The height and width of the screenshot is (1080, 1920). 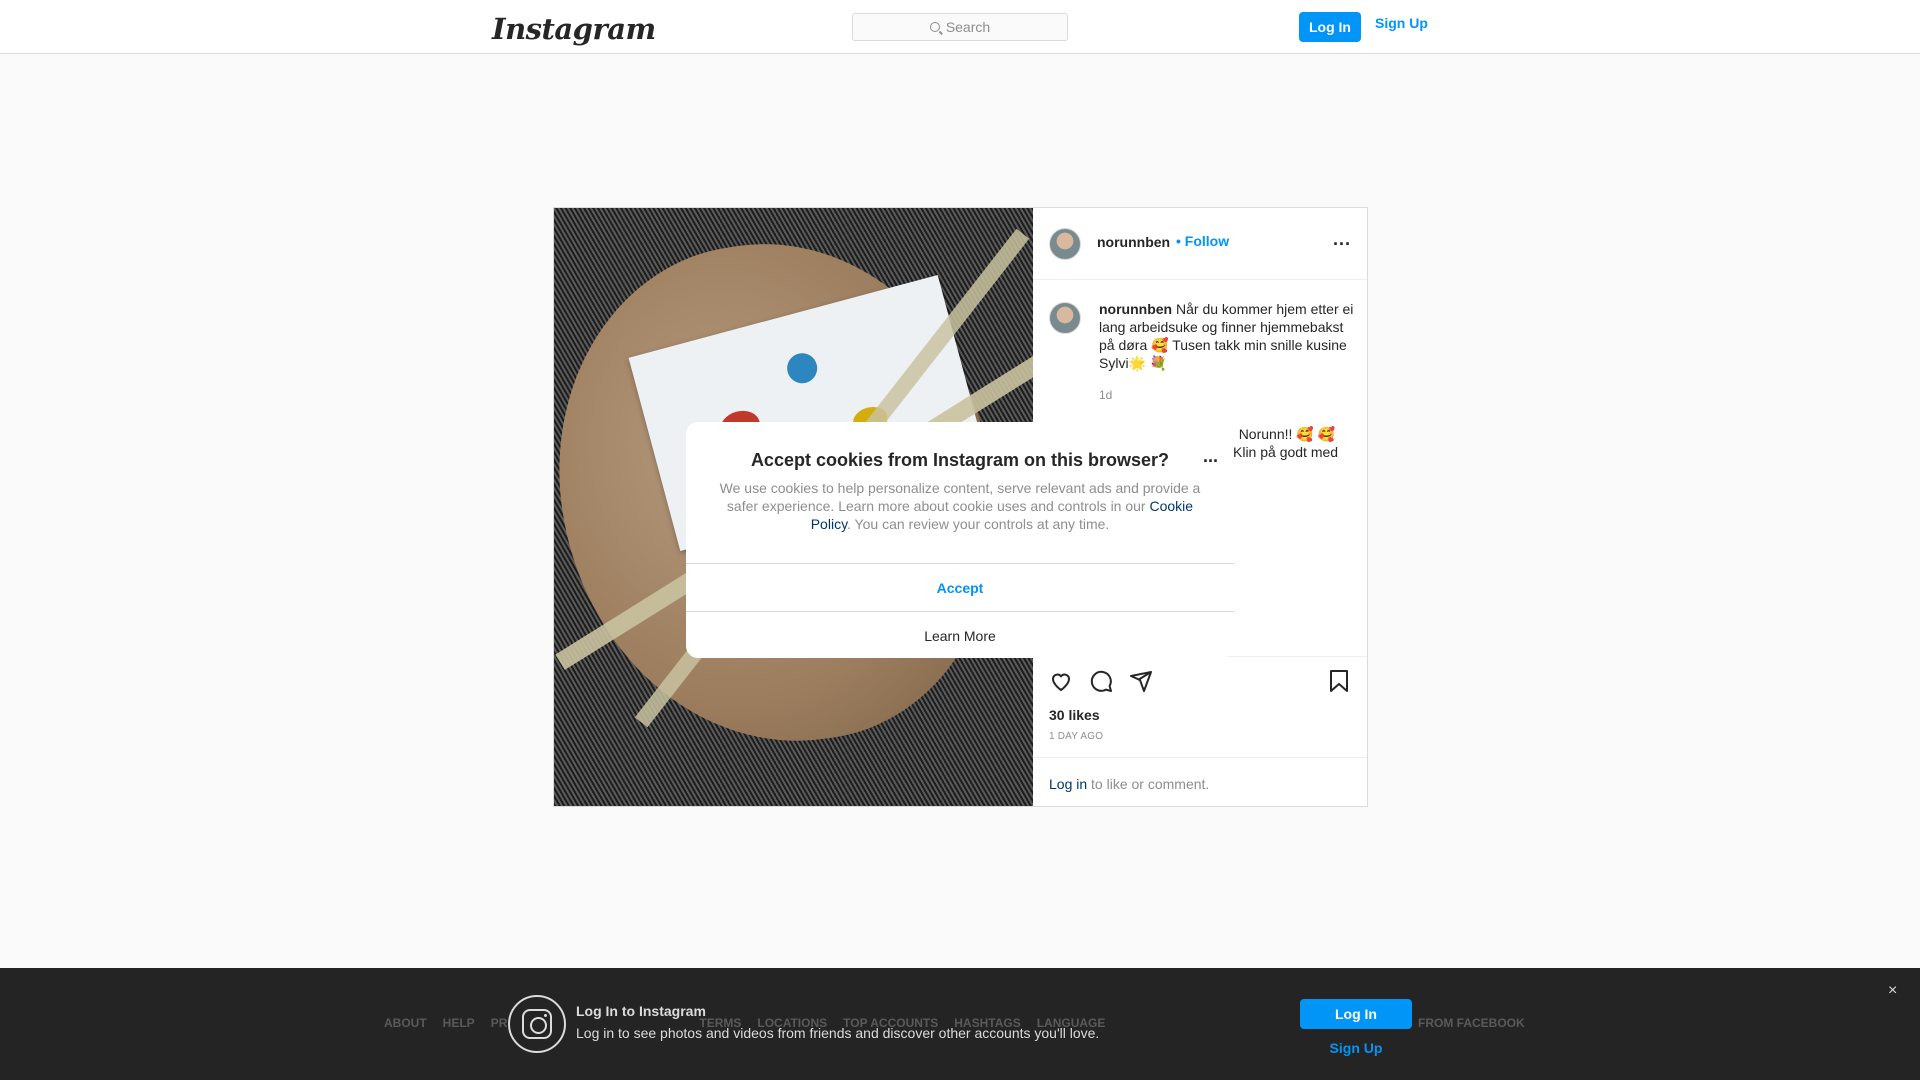 I want to click on caption-time: 1d, so click(x=1105, y=395).